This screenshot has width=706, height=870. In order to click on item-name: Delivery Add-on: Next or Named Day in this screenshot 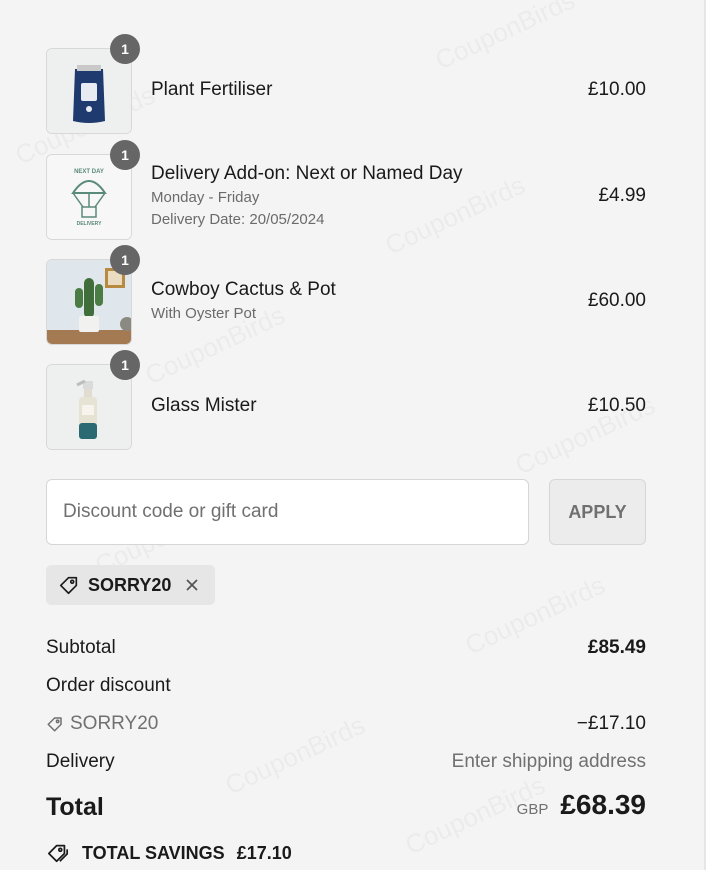, I will do `click(307, 173)`.